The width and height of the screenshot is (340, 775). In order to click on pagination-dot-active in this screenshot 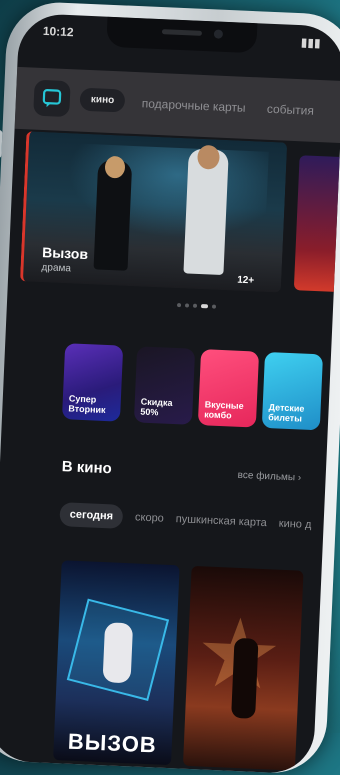, I will do `click(204, 306)`.